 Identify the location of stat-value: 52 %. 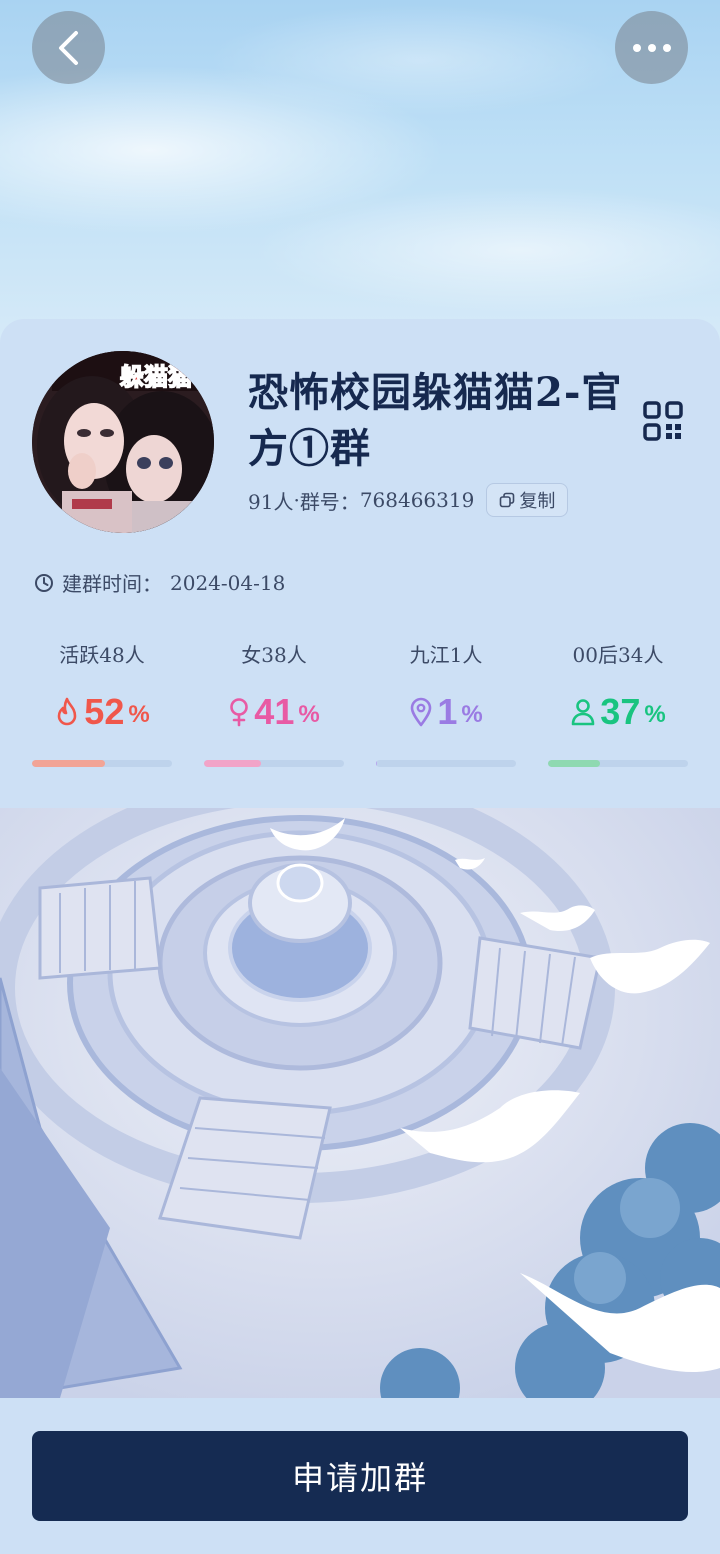
(102, 712).